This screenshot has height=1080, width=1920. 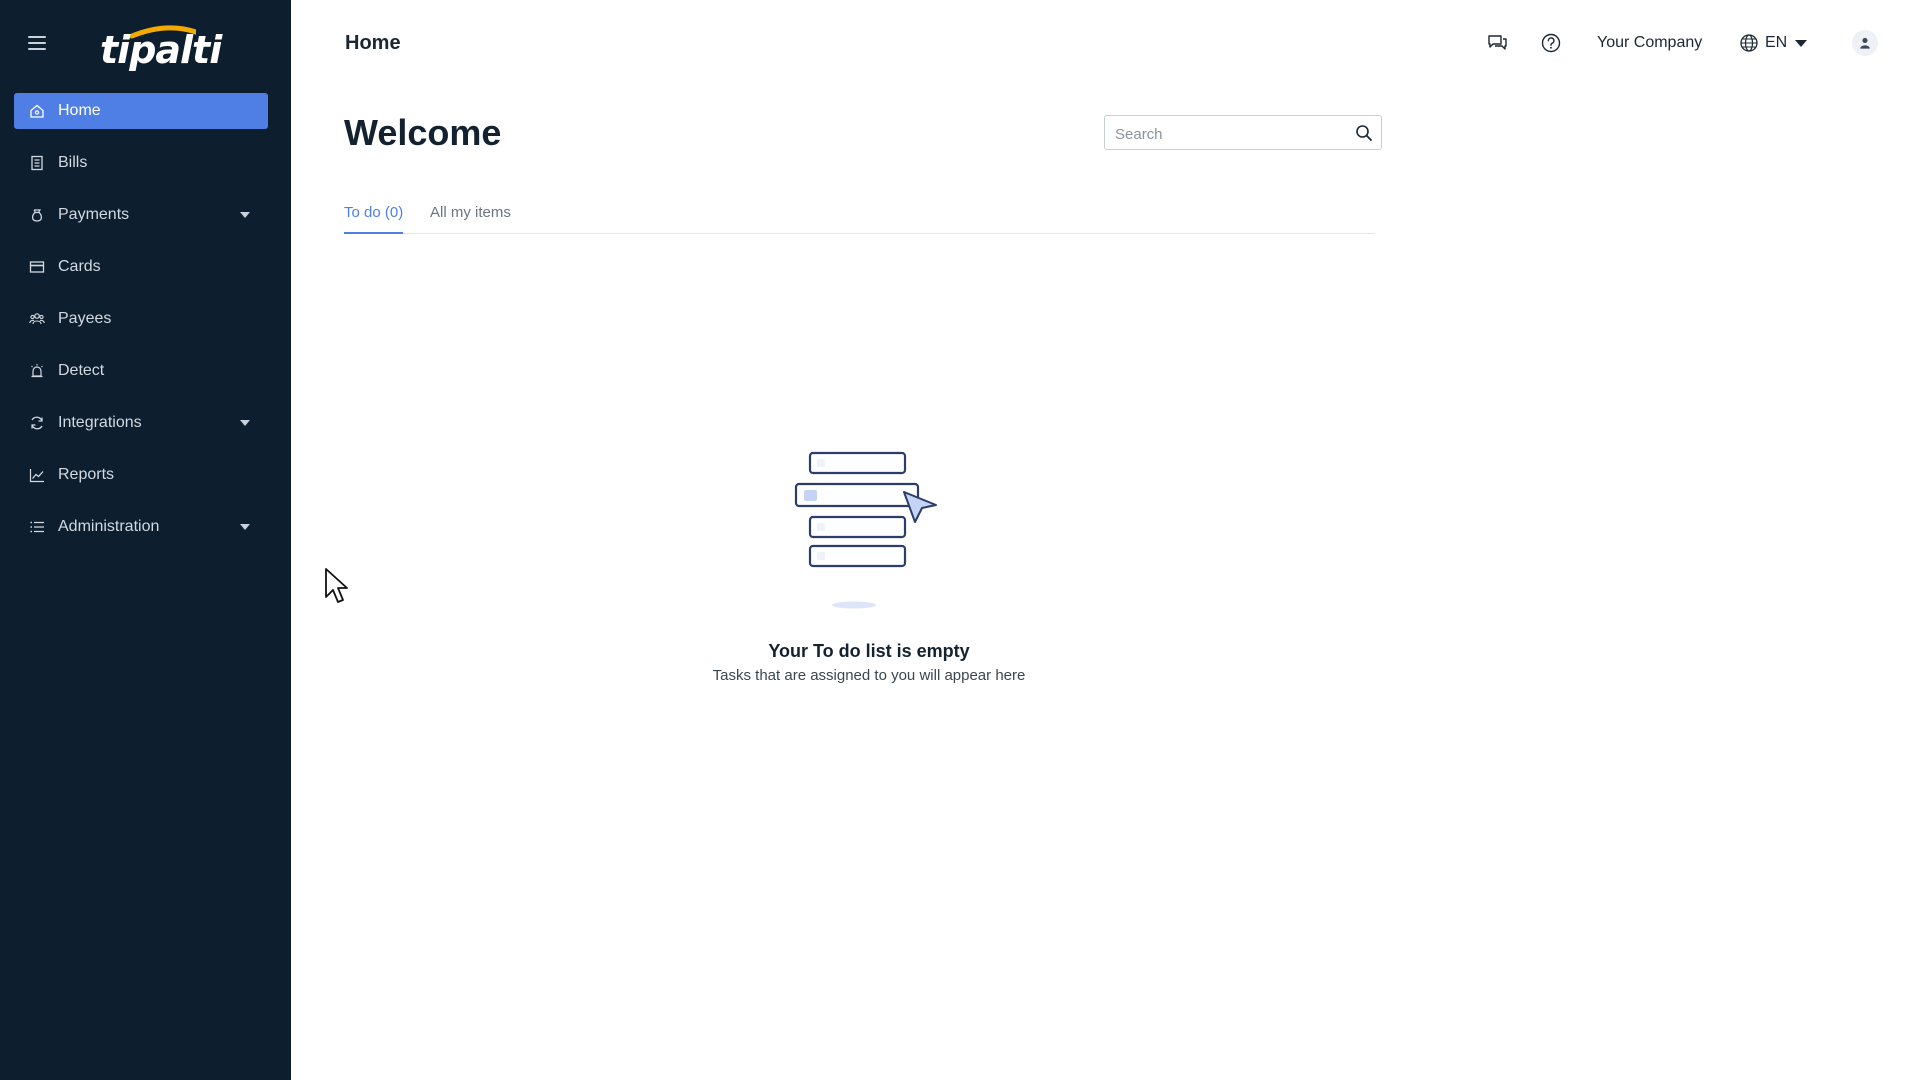 What do you see at coordinates (37, 423) in the screenshot?
I see `integrations-icon` at bounding box center [37, 423].